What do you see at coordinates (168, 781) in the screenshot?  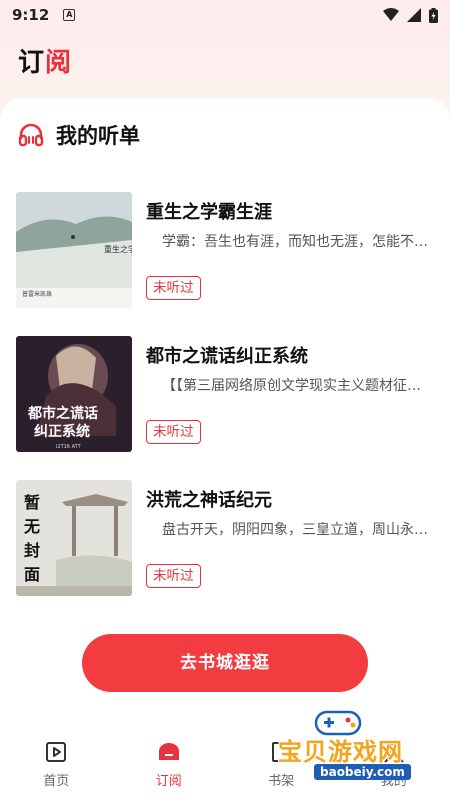 I see `tab-subscribe-label: 订阅` at bounding box center [168, 781].